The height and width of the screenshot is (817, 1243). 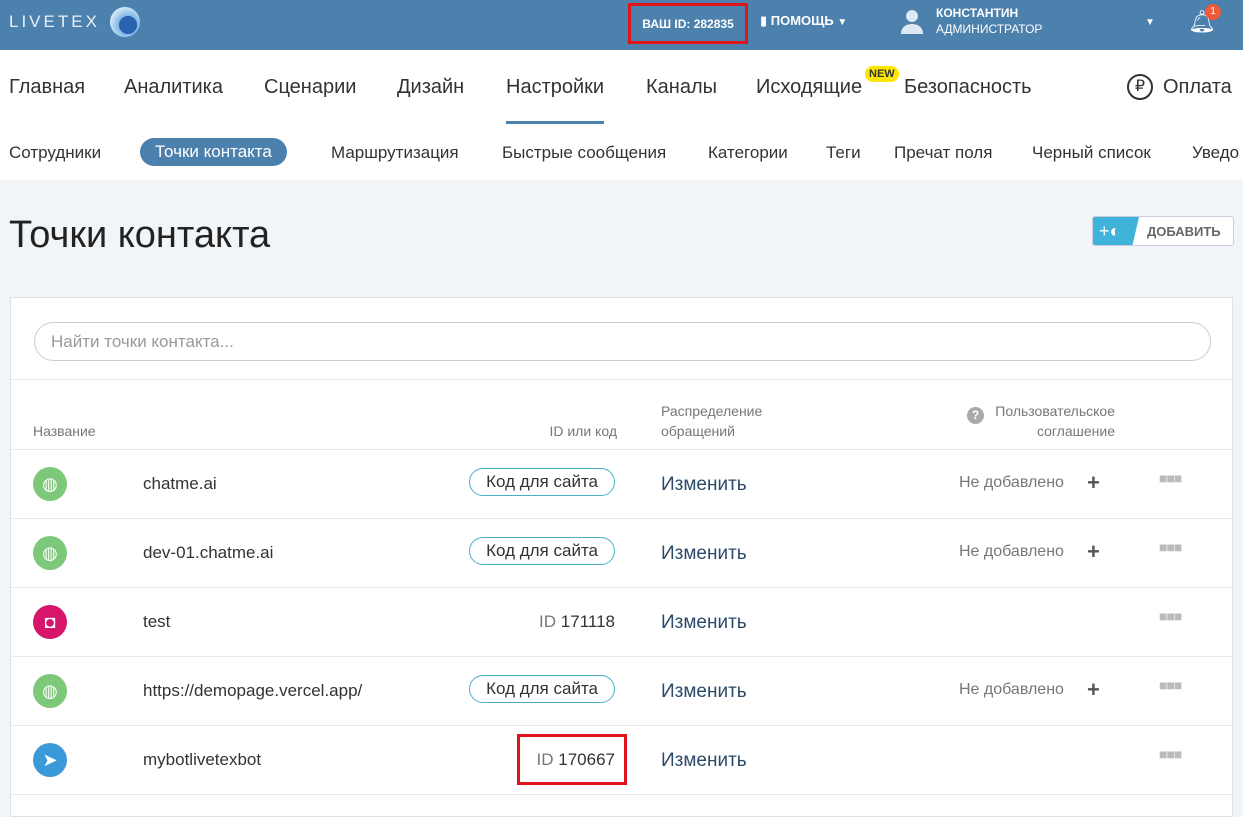 What do you see at coordinates (1055, 421) in the screenshot?
I see `col-agreement: Пользовательское соглашение` at bounding box center [1055, 421].